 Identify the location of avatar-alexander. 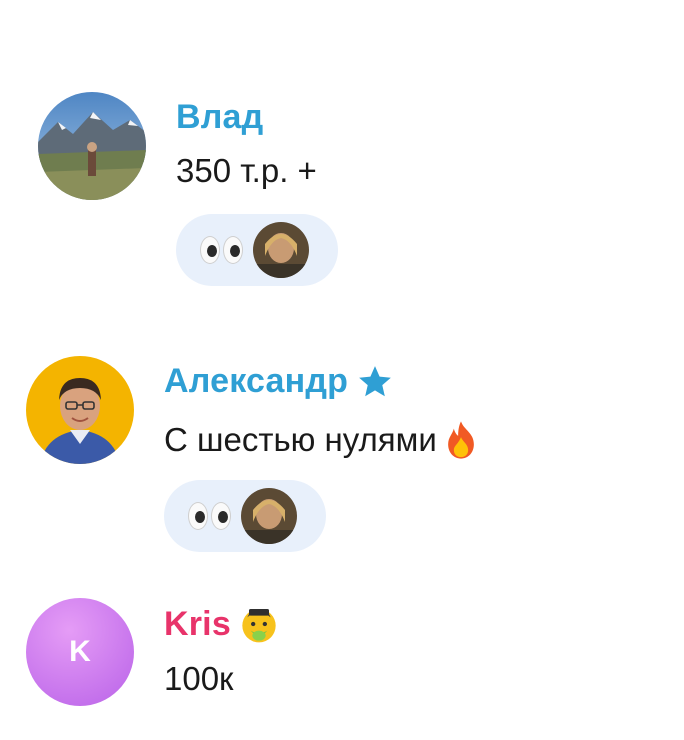
(80, 410).